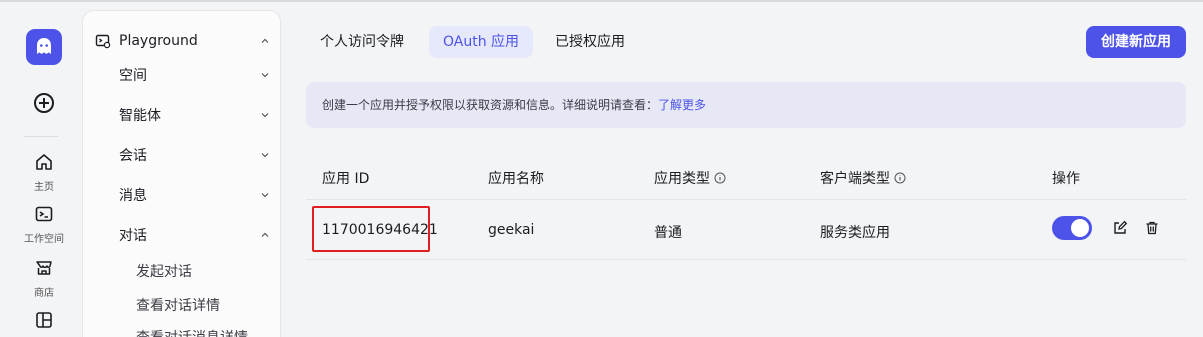  Describe the element at coordinates (1066, 179) in the screenshot. I see `column-header-actions: 操作` at that location.